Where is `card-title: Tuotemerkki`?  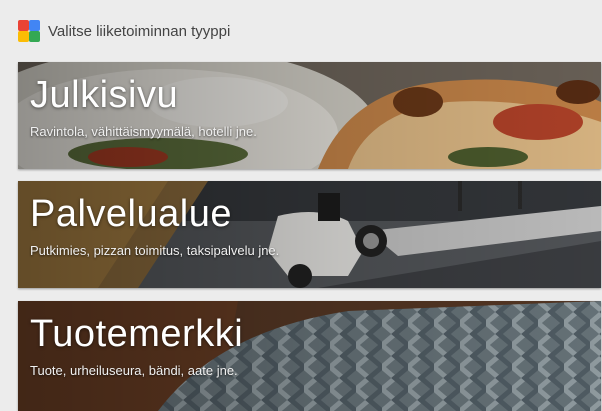 card-title: Tuotemerkki is located at coordinates (137, 334).